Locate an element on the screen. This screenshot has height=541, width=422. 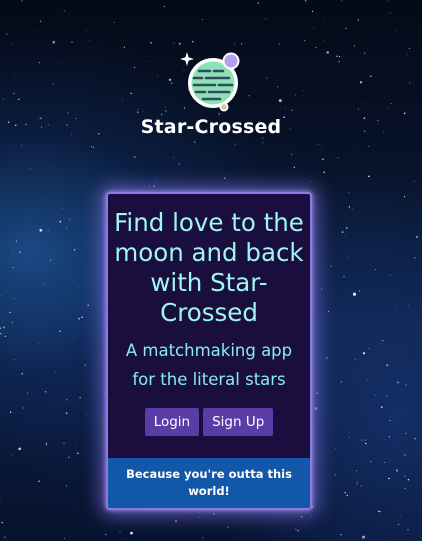
auth-button-group: Login Sign Up is located at coordinates (209, 422).